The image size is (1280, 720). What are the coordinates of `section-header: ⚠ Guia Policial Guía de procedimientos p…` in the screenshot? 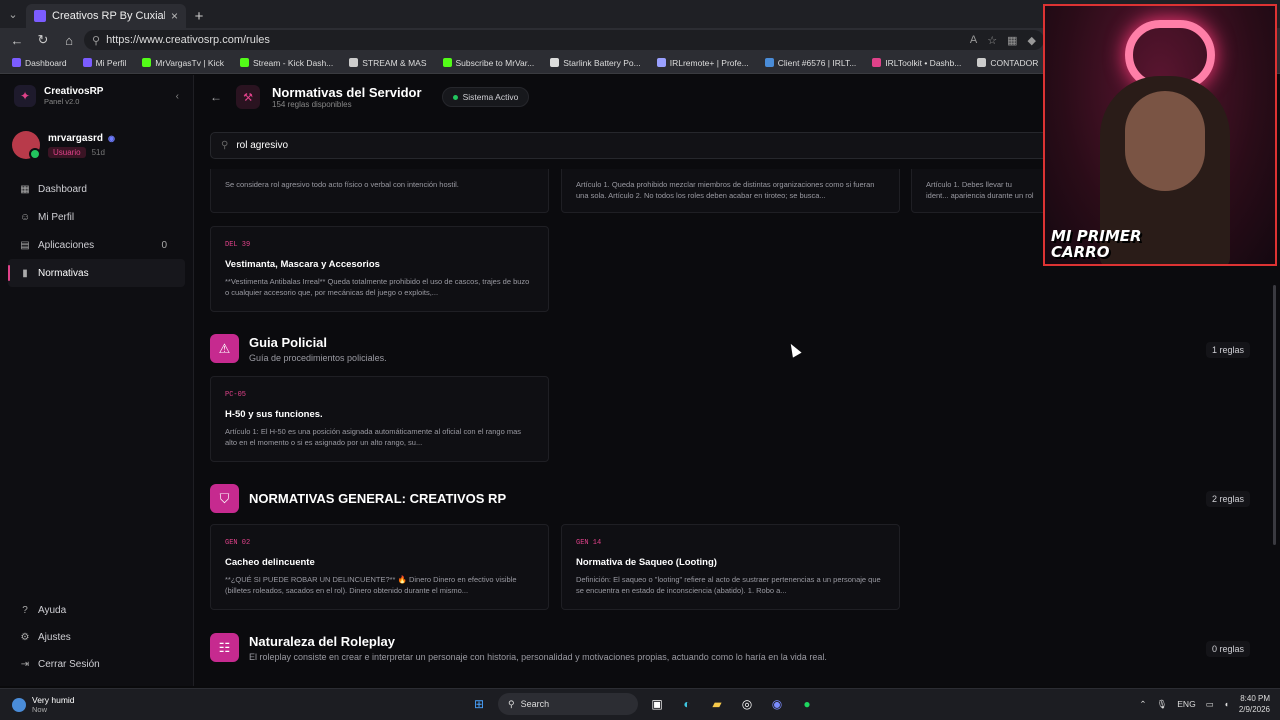 It's located at (298, 348).